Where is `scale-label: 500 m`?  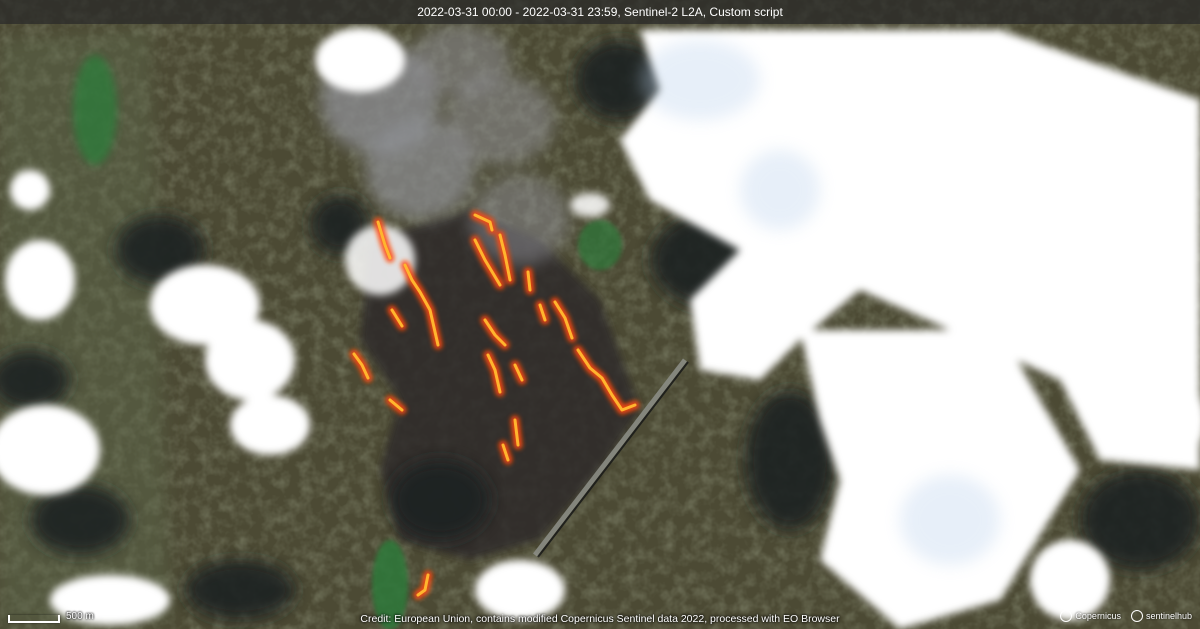 scale-label: 500 m is located at coordinates (80, 616).